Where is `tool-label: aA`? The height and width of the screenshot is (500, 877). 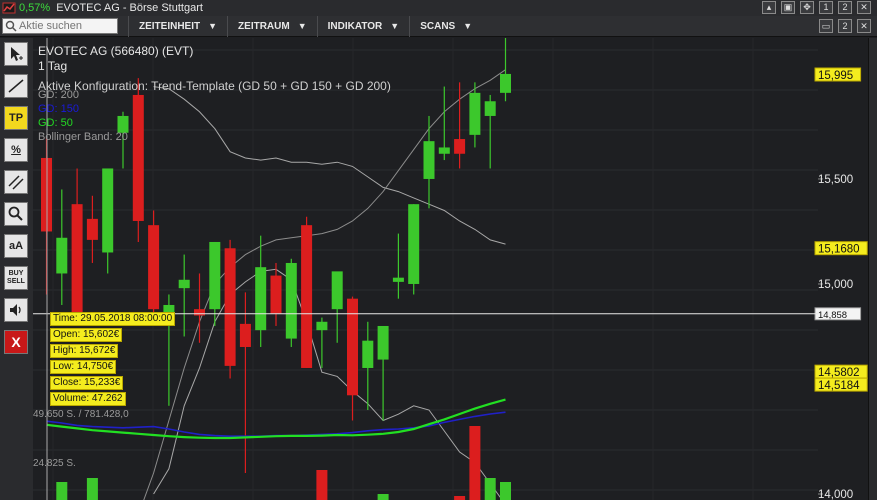 tool-label: aA is located at coordinates (16, 246).